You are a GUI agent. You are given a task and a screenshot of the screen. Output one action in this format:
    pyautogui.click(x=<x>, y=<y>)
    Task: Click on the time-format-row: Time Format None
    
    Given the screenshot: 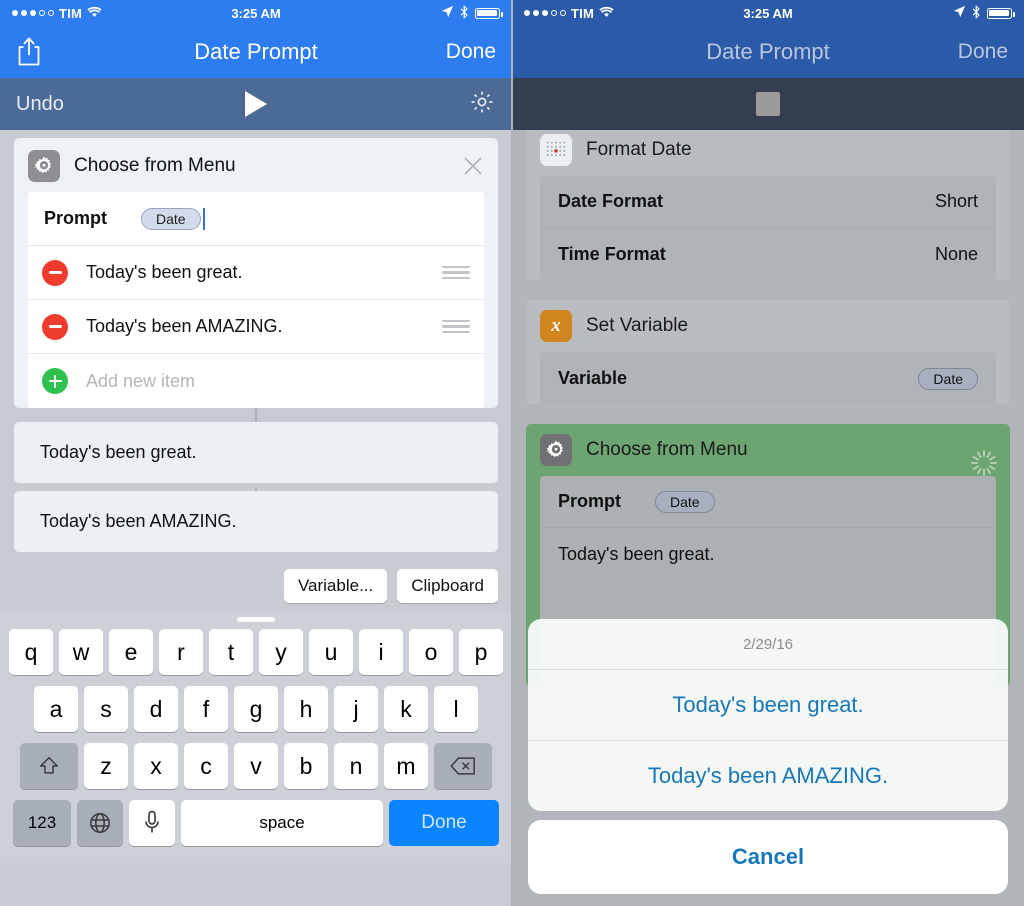 What is the action you would take?
    pyautogui.click(x=768, y=254)
    